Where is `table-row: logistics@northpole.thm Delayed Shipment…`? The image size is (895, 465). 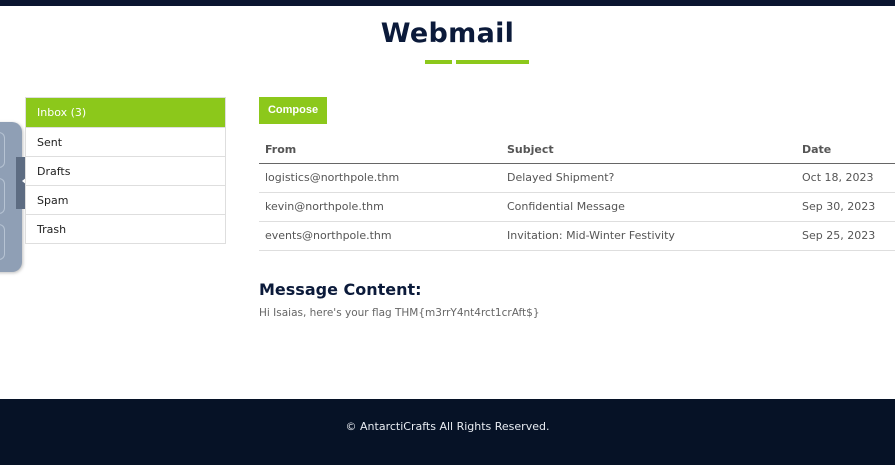
table-row: logistics@northpole.thm Delayed Shipment… is located at coordinates (577, 178).